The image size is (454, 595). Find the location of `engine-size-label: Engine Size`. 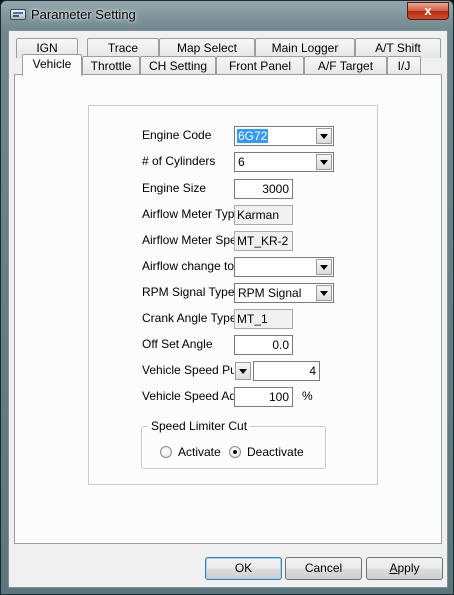

engine-size-label: Engine Size is located at coordinates (174, 188).